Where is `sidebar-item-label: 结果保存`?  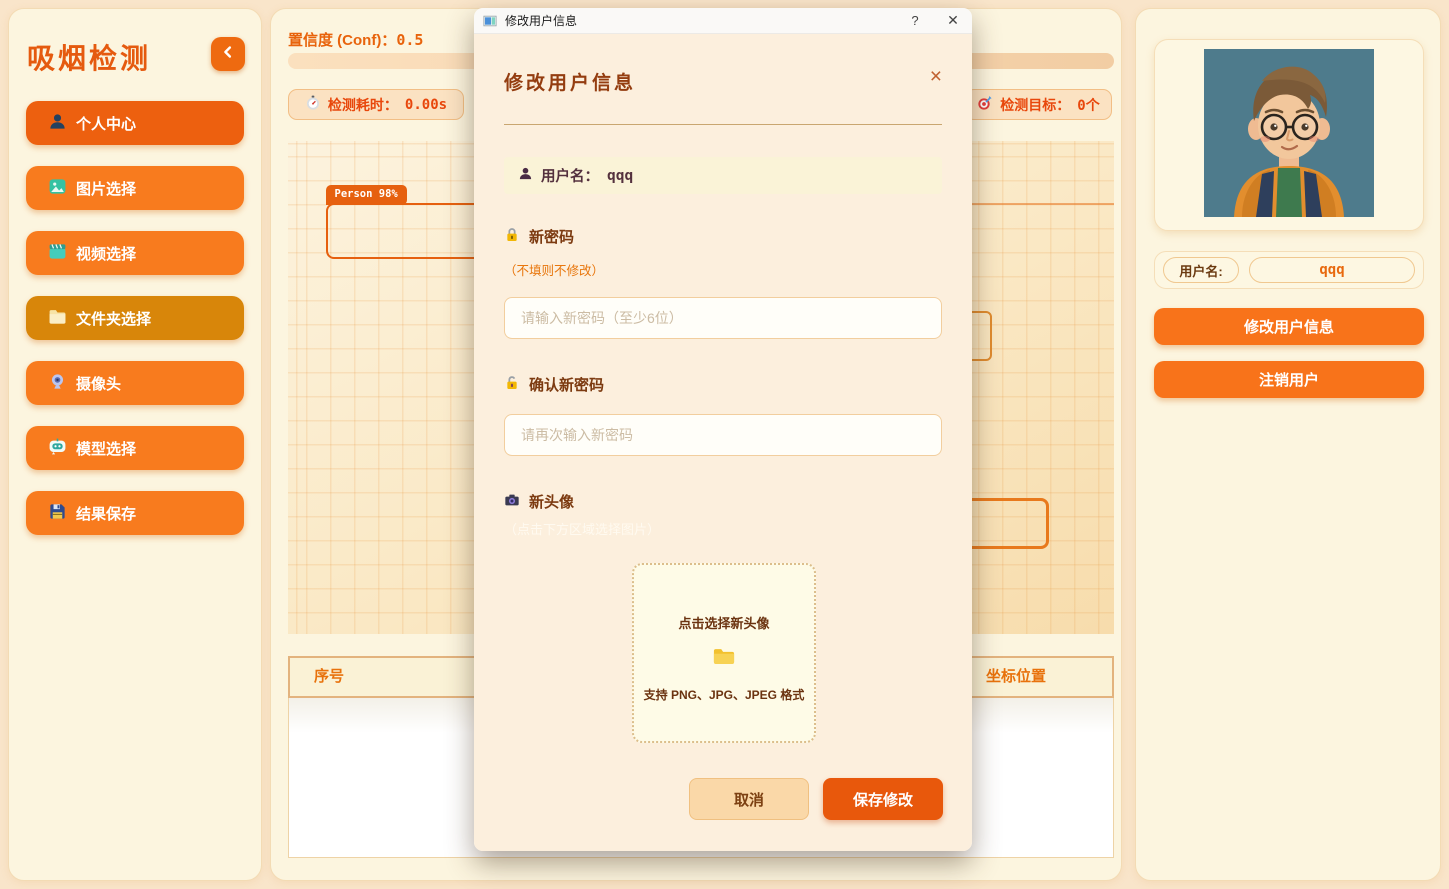 sidebar-item-label: 结果保存 is located at coordinates (106, 514).